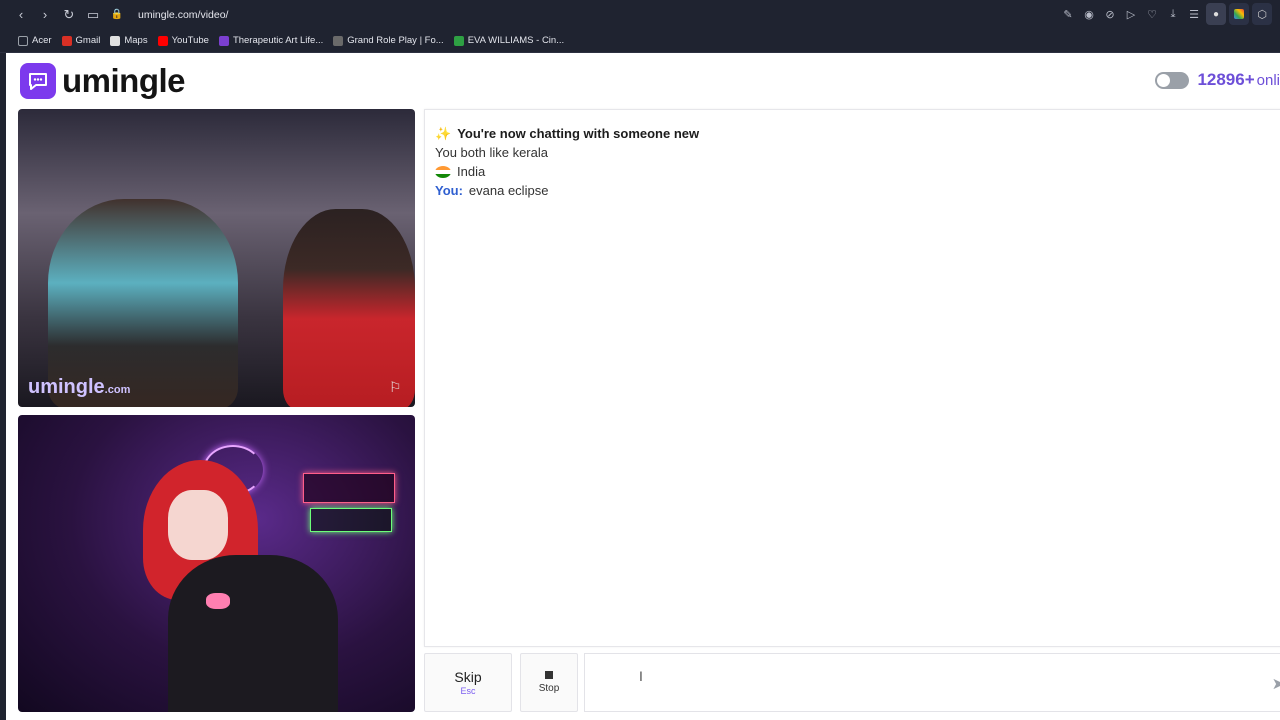 The image size is (1280, 720). What do you see at coordinates (443, 133) in the screenshot?
I see `sparkles-icon: ✨` at bounding box center [443, 133].